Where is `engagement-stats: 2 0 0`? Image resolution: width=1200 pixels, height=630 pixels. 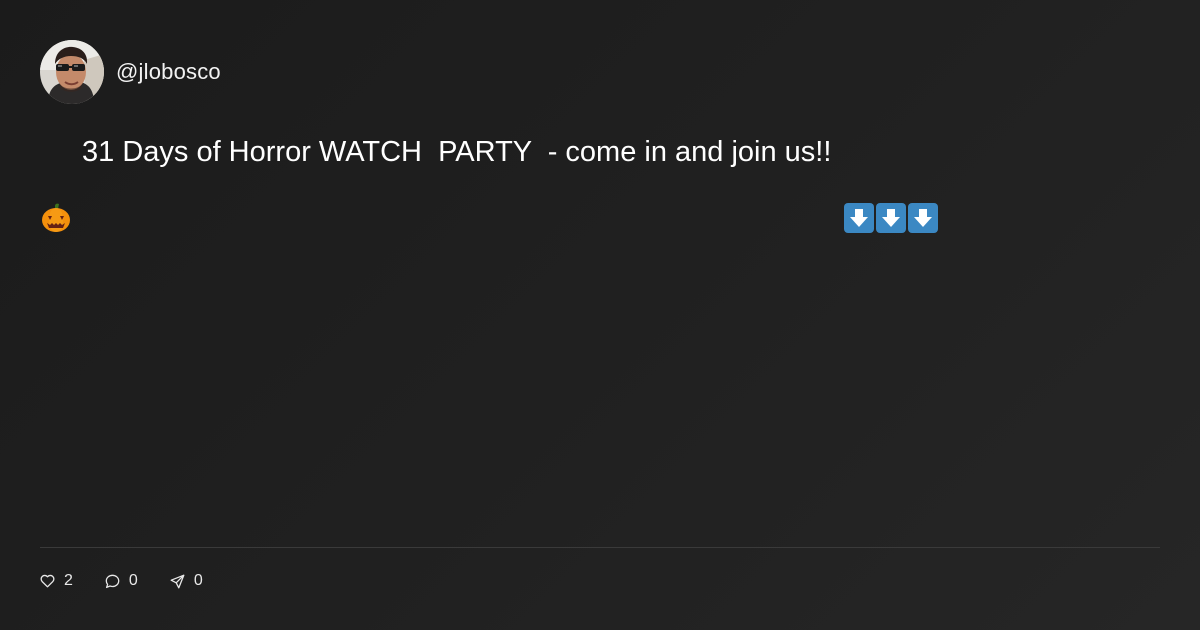 engagement-stats: 2 0 0 is located at coordinates (137, 581).